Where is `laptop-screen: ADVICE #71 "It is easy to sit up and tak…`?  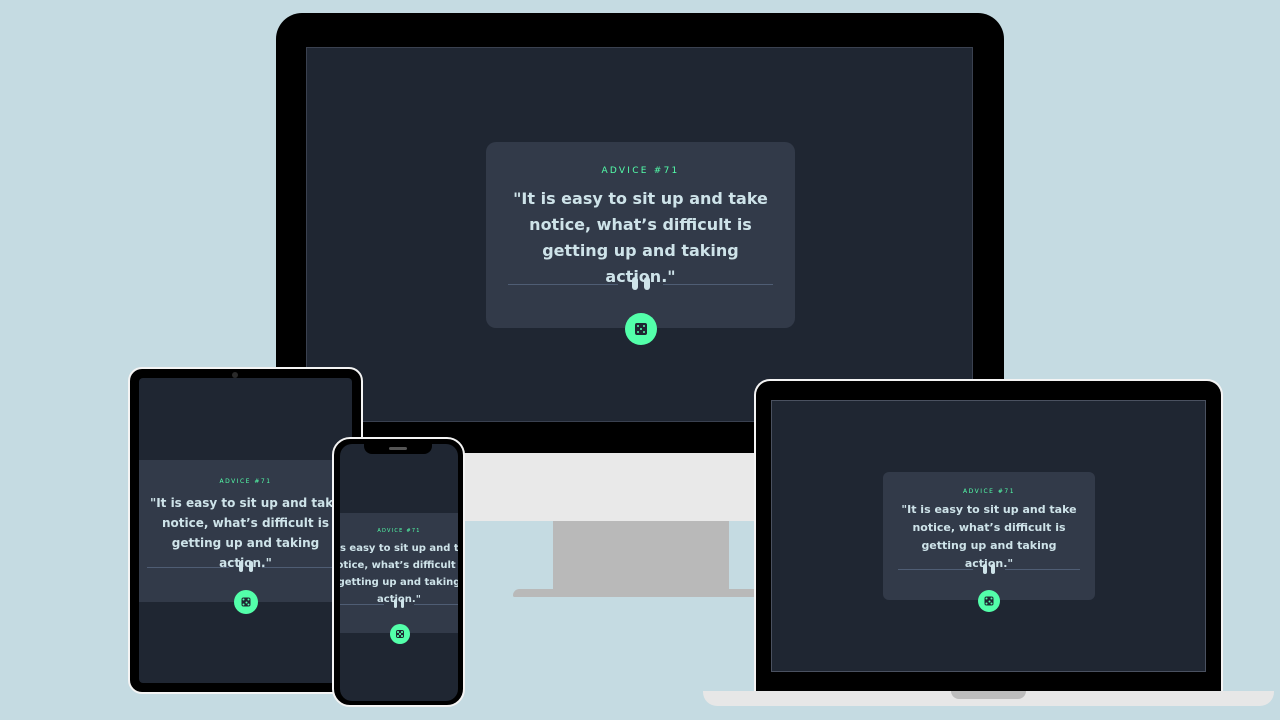 laptop-screen: ADVICE #71 "It is easy to sit up and tak… is located at coordinates (988, 536).